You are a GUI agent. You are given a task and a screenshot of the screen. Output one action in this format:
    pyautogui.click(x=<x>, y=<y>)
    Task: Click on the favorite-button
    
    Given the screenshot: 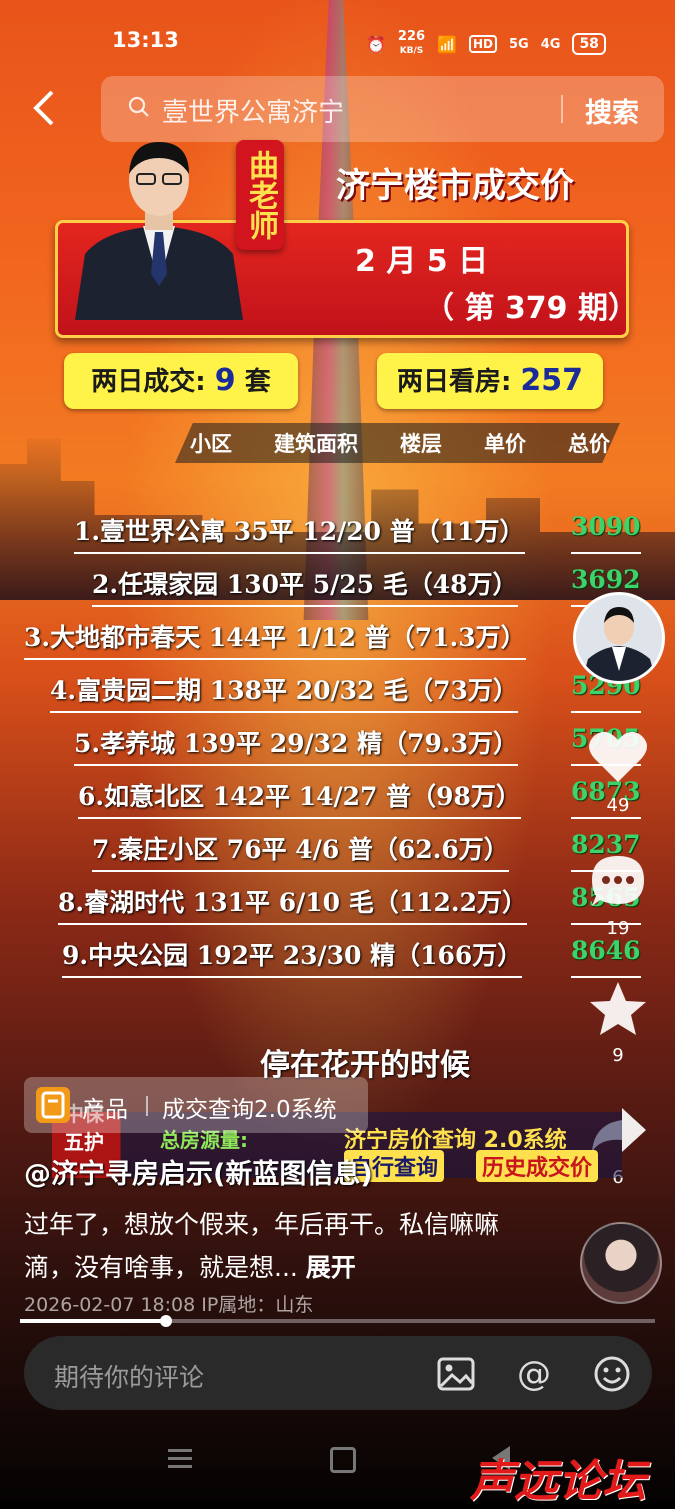 What is the action you would take?
    pyautogui.click(x=618, y=1011)
    